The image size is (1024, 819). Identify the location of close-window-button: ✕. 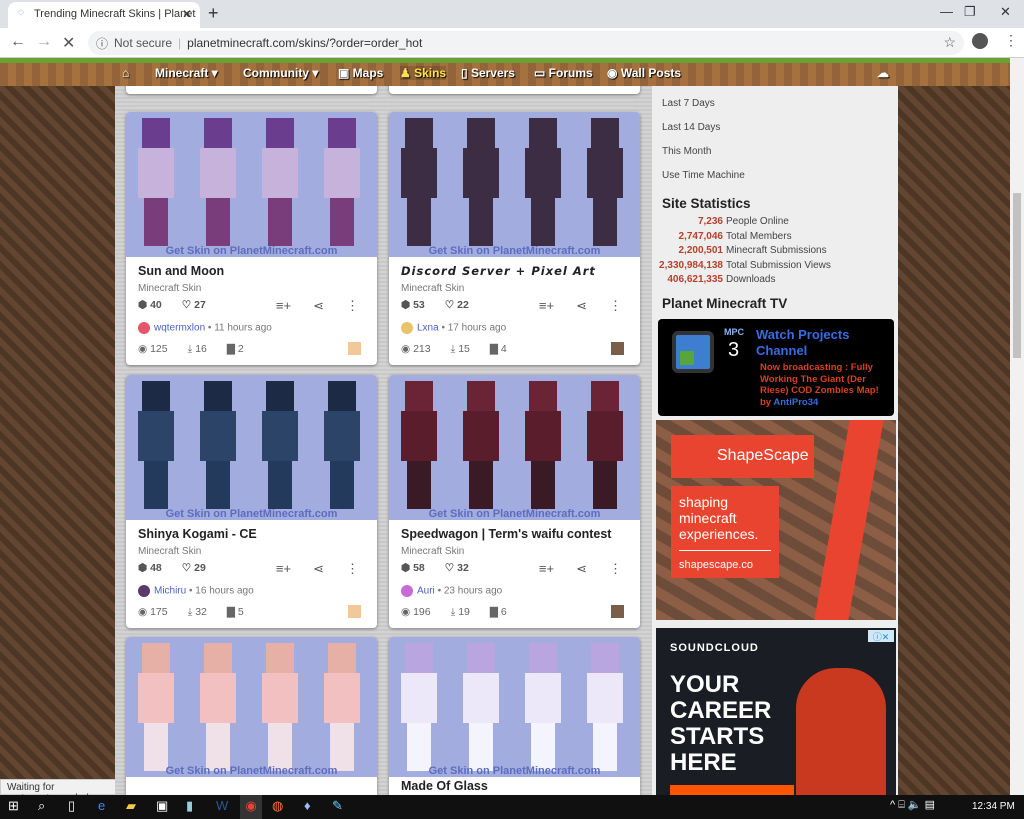
(1005, 12).